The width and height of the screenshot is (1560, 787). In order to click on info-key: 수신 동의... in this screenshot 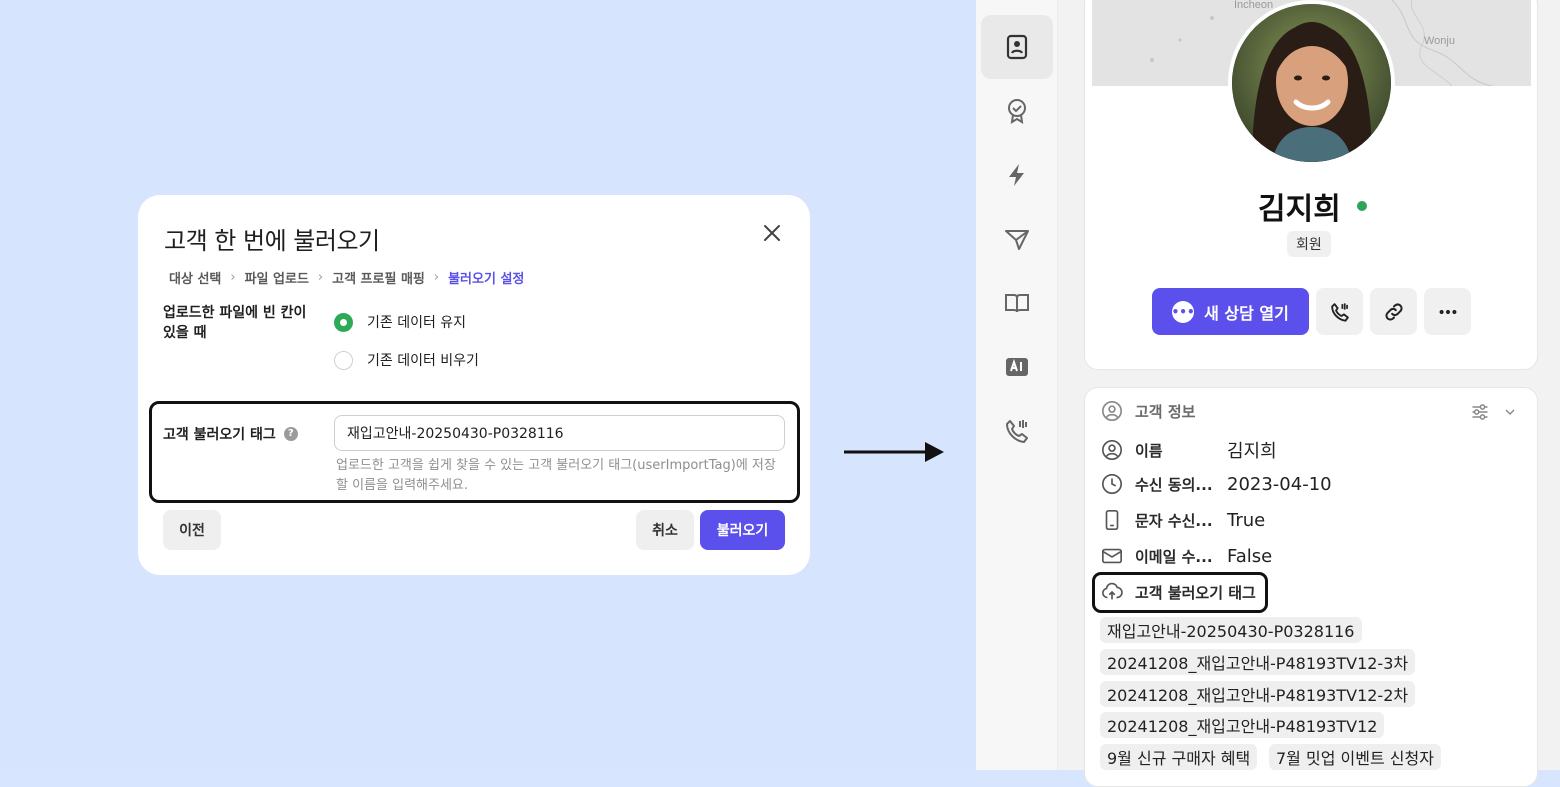, I will do `click(1174, 484)`.